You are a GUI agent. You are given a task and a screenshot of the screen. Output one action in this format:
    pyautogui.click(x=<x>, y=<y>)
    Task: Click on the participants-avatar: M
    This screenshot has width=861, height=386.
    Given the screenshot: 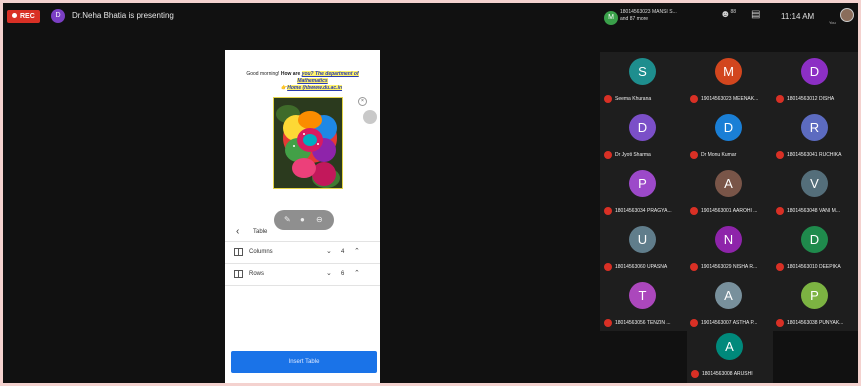 What is the action you would take?
    pyautogui.click(x=611, y=18)
    